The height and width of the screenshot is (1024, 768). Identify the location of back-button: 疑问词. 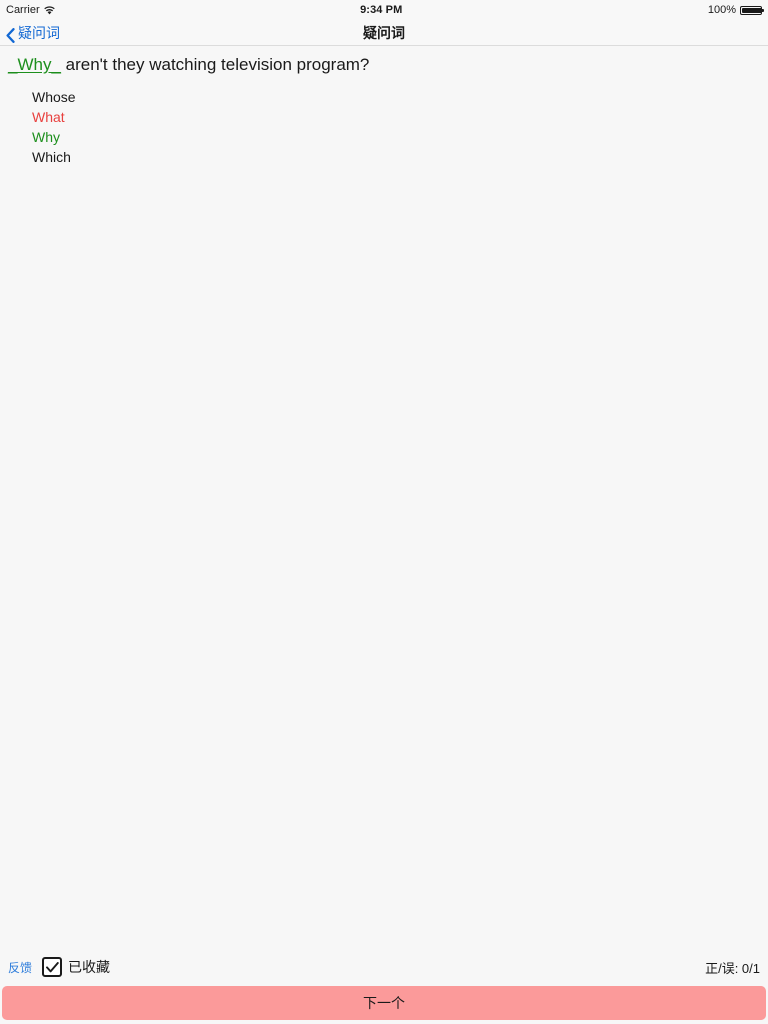
(30, 33).